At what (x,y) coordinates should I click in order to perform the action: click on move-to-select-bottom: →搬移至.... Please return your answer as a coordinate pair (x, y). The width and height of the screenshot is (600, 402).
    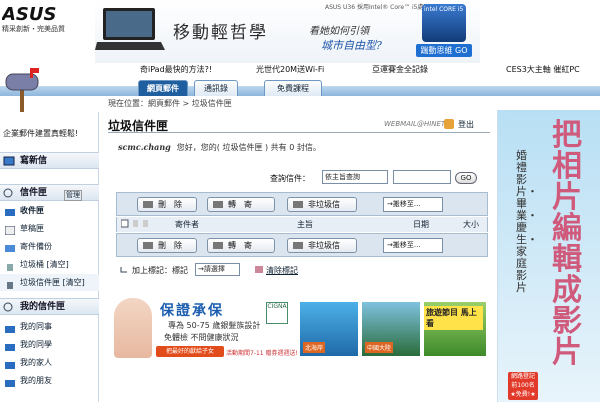
    Looking at the image, I should click on (413, 245).